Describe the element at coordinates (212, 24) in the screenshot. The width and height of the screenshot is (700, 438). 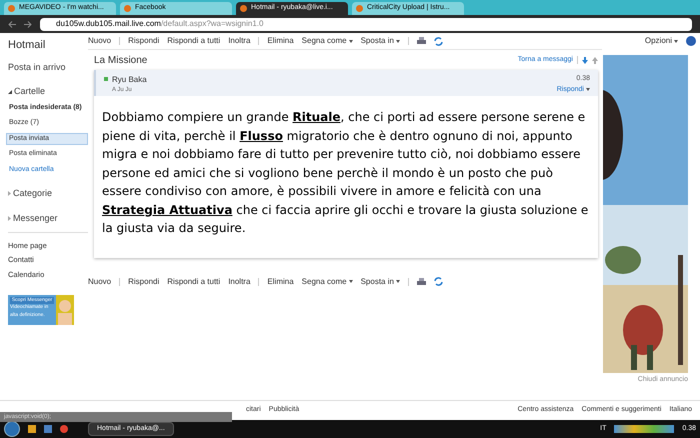
I see `url-path: /default.aspx?wa=wsignin1.0` at that location.